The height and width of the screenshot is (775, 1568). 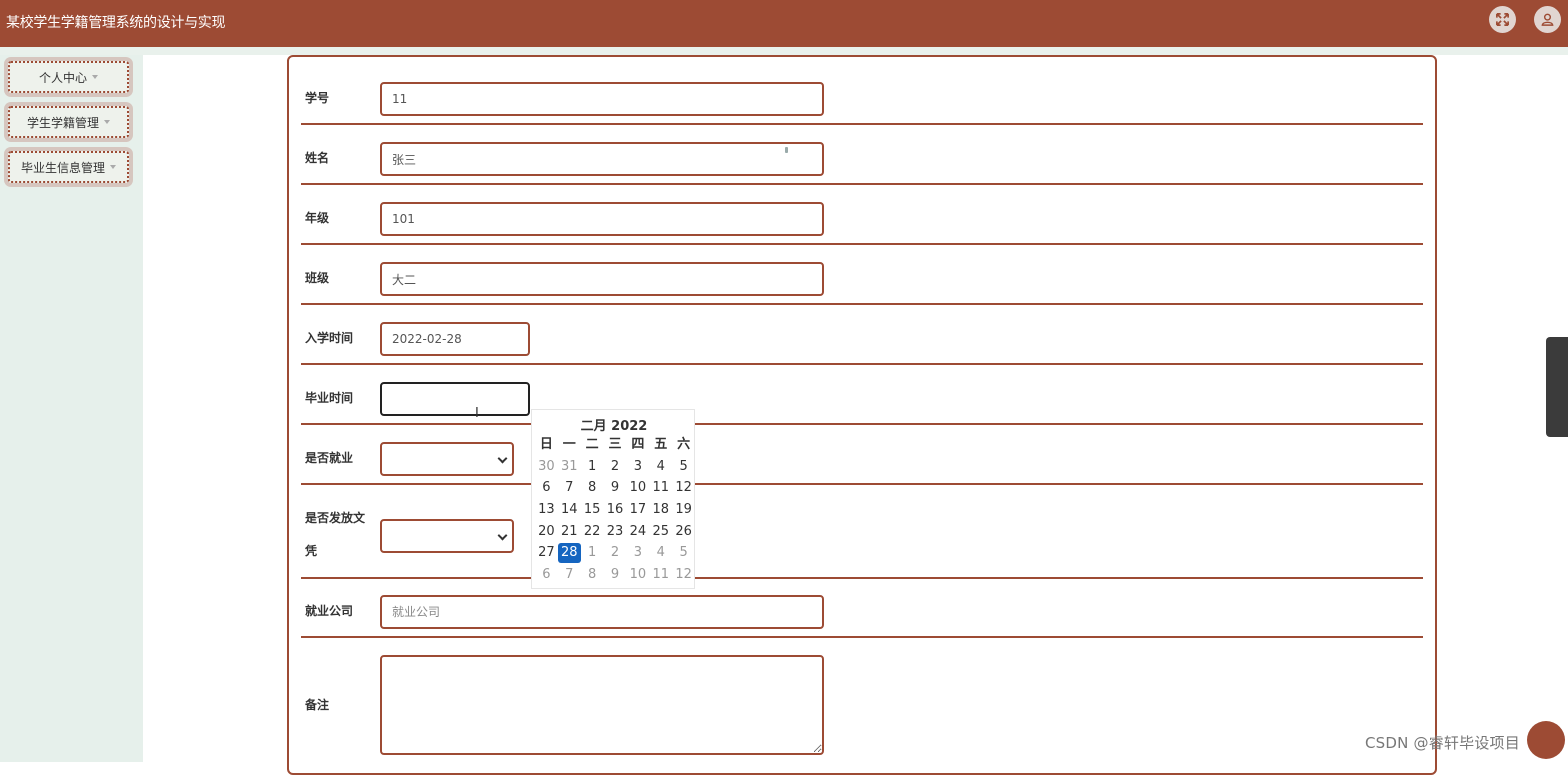 What do you see at coordinates (637, 510) in the screenshot?
I see `calendar-day: 17` at bounding box center [637, 510].